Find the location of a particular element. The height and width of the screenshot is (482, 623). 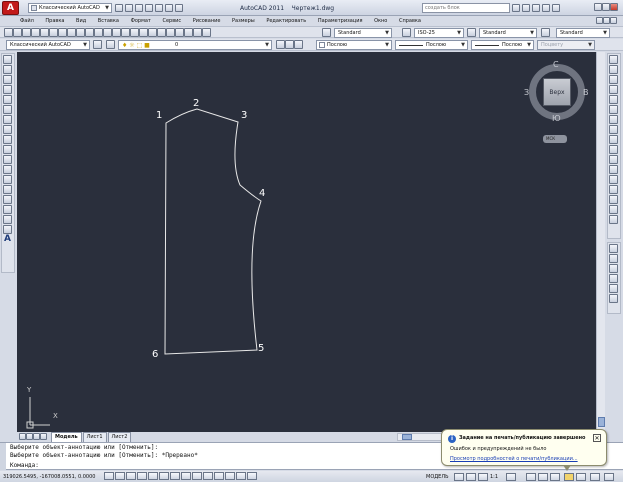

menu-draw: Рисование is located at coordinates (207, 21).